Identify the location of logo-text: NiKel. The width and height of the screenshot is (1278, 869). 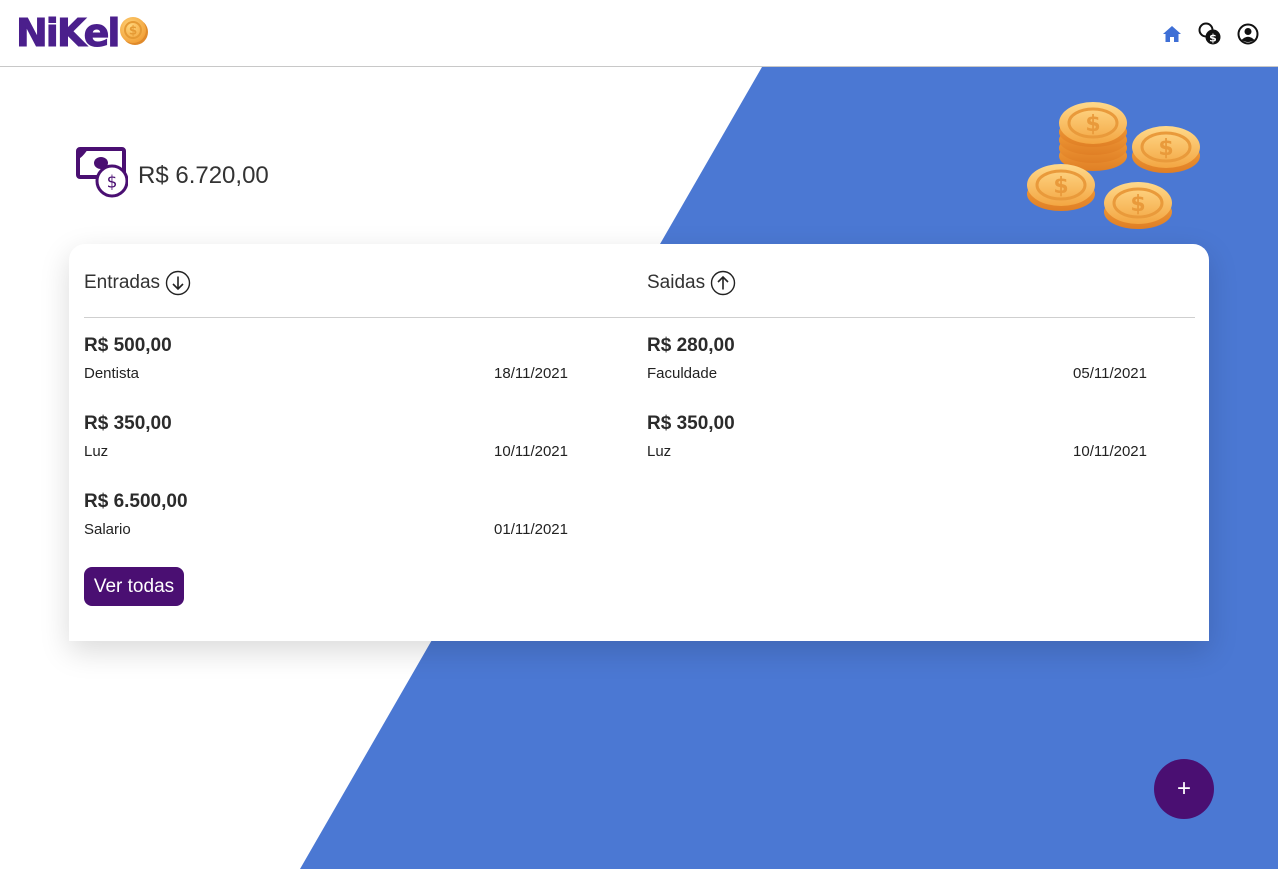
(67, 33).